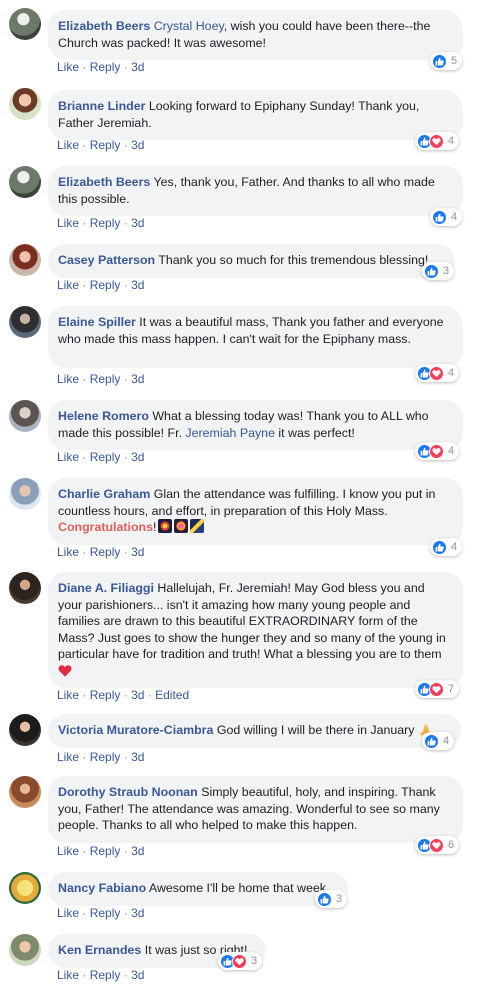  I want to click on reaction-count: 7, so click(451, 689).